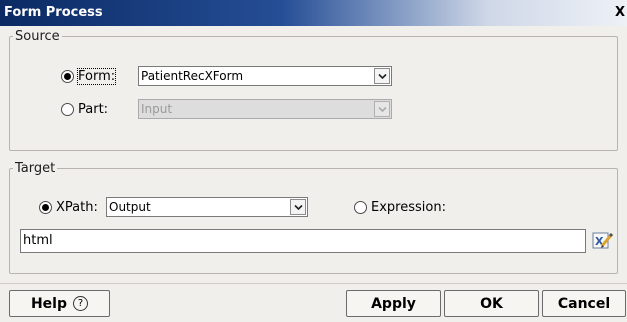 Image resolution: width=627 pixels, height=322 pixels. I want to click on target-text-input: html, so click(303, 241).